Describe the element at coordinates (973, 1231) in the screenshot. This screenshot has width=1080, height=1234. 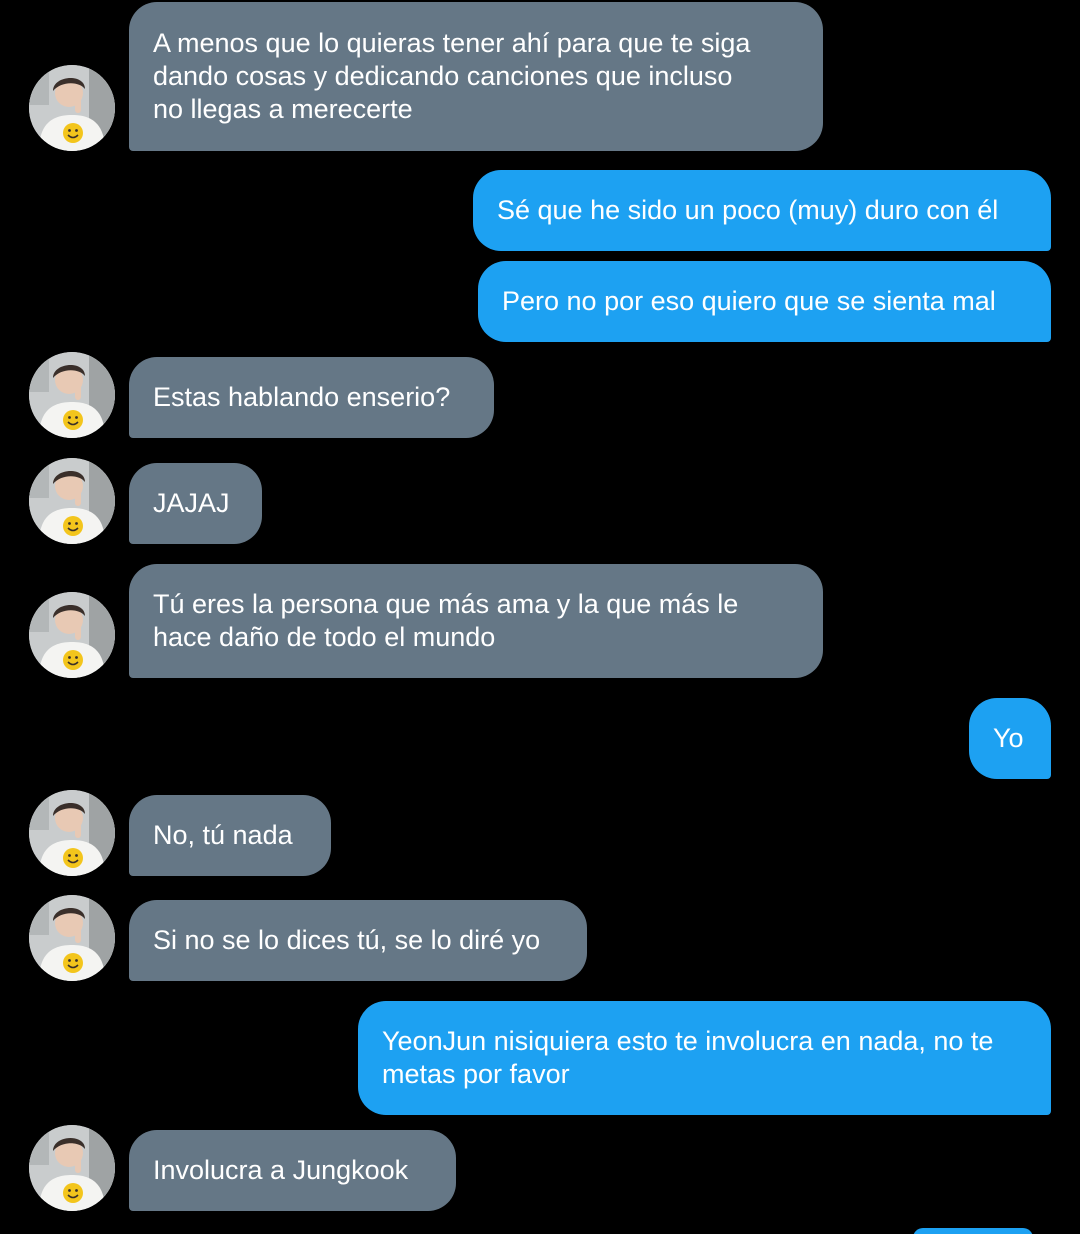
I see `sent-message-partial` at that location.